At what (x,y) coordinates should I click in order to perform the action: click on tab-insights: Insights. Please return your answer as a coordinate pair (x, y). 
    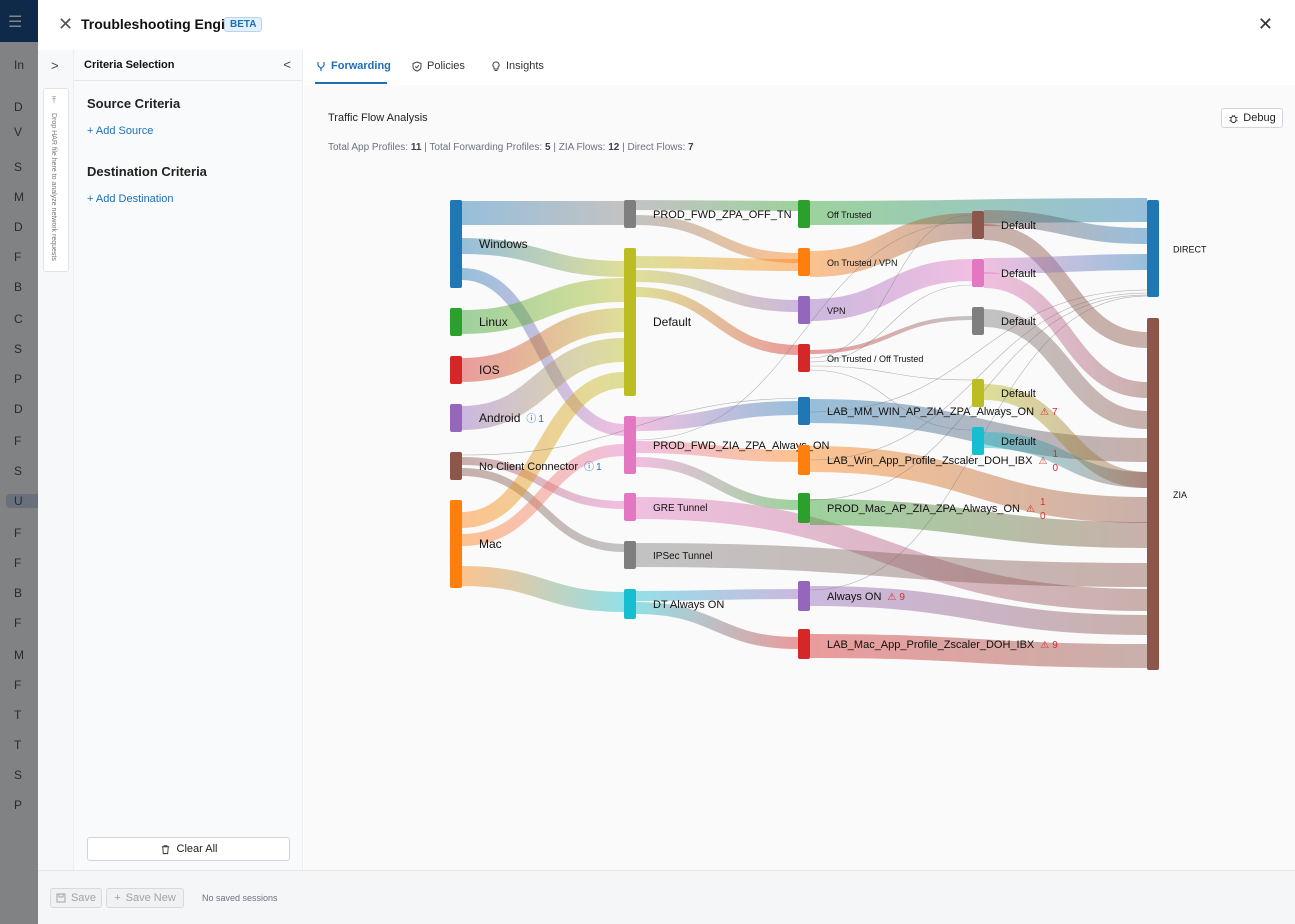
    Looking at the image, I should click on (517, 66).